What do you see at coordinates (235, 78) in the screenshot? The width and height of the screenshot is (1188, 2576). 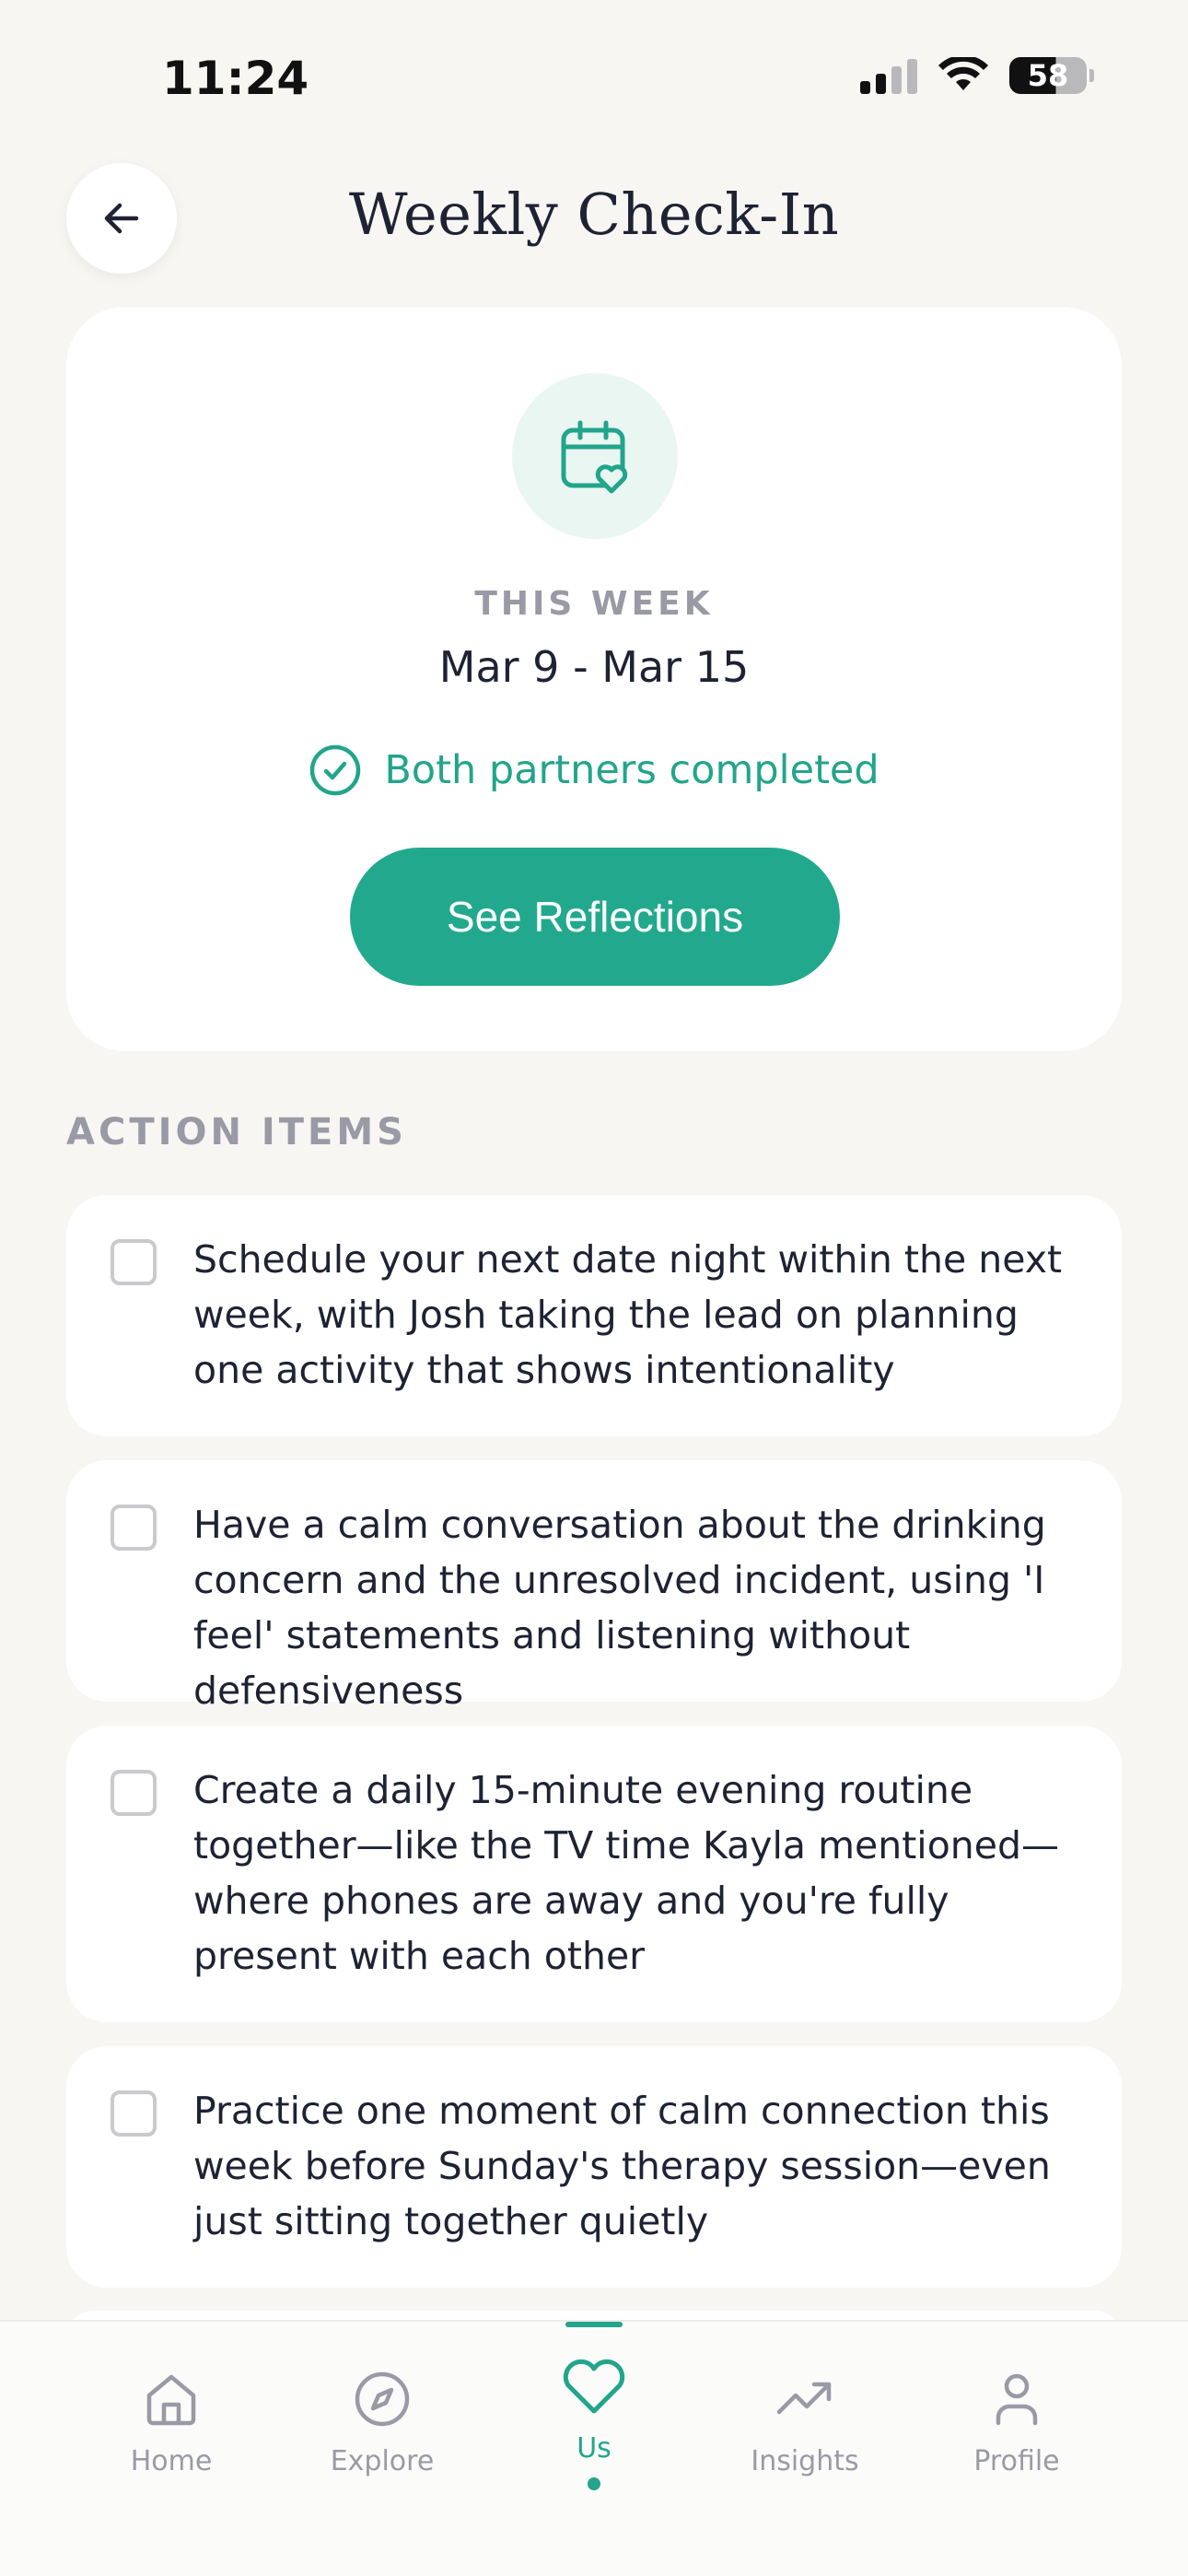 I see `status-time: 11:24` at bounding box center [235, 78].